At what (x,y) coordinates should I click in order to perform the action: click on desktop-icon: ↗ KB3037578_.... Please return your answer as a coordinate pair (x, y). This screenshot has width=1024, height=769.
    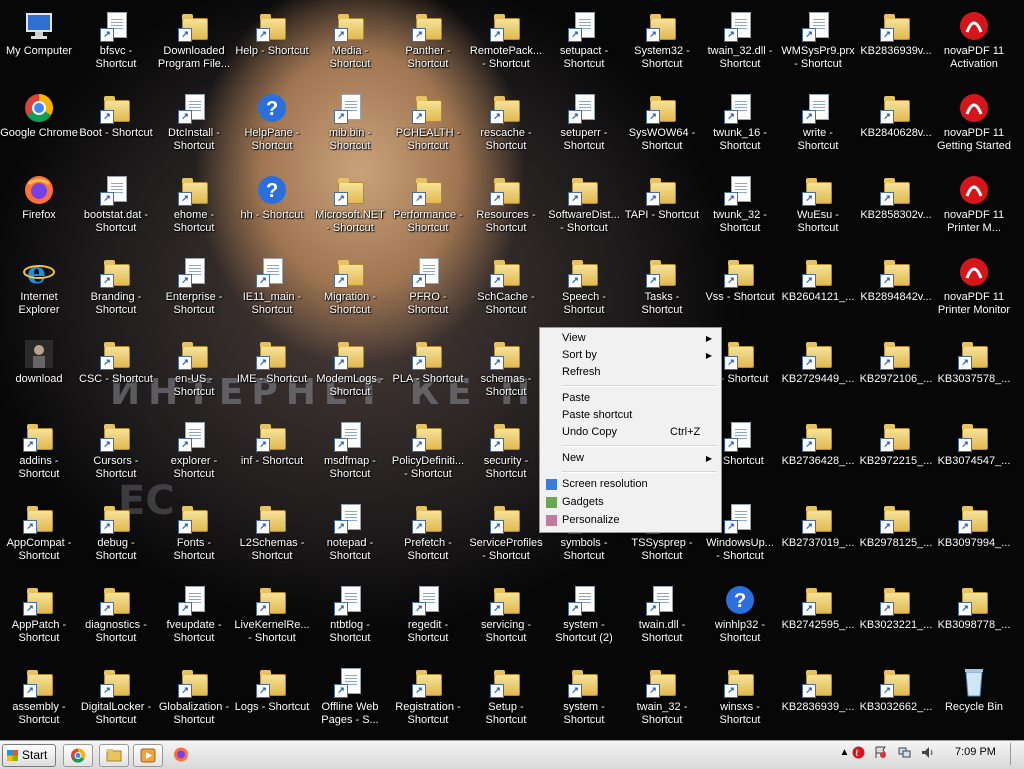
    Looking at the image, I should click on (974, 373).